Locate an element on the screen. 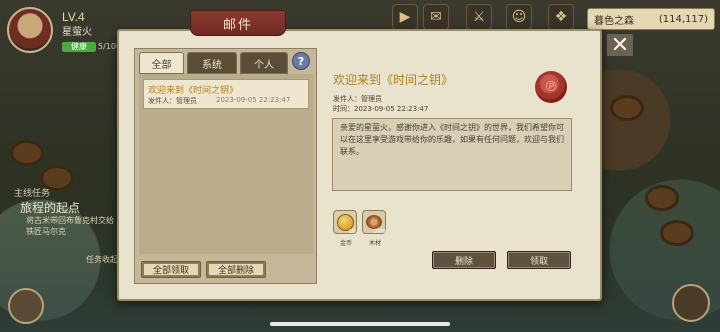 The width and height of the screenshot is (720, 332). reward-count-gold: 10 is located at coordinates (352, 232).